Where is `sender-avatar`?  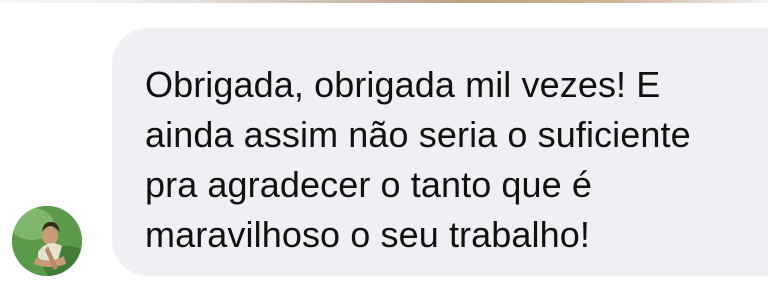
sender-avatar is located at coordinates (47, 241).